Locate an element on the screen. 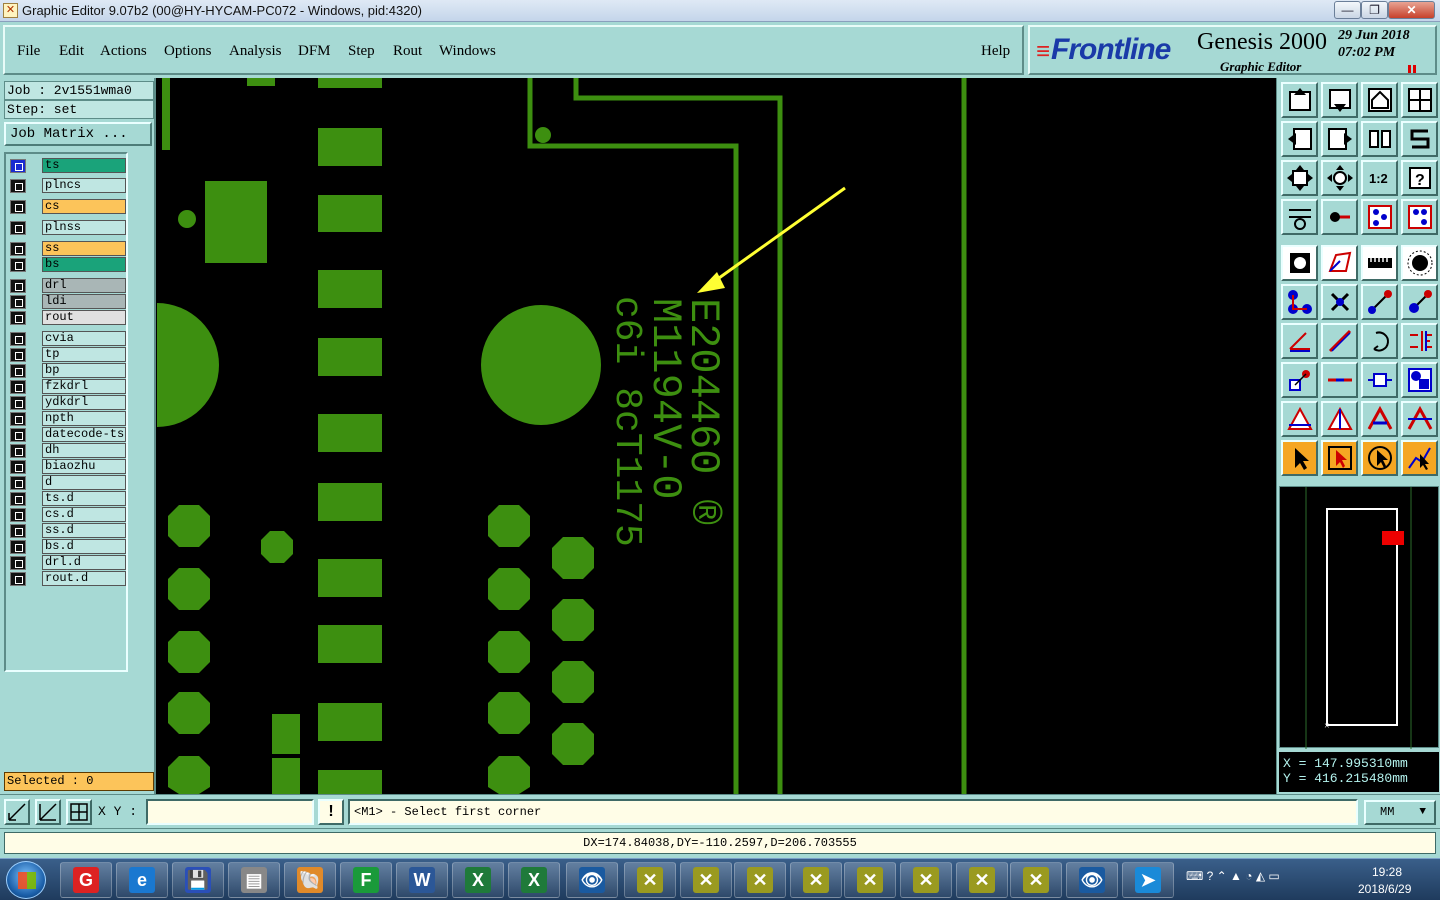 Image resolution: width=1440 pixels, height=900 pixels. zoom-down-icon is located at coordinates (1339, 100).